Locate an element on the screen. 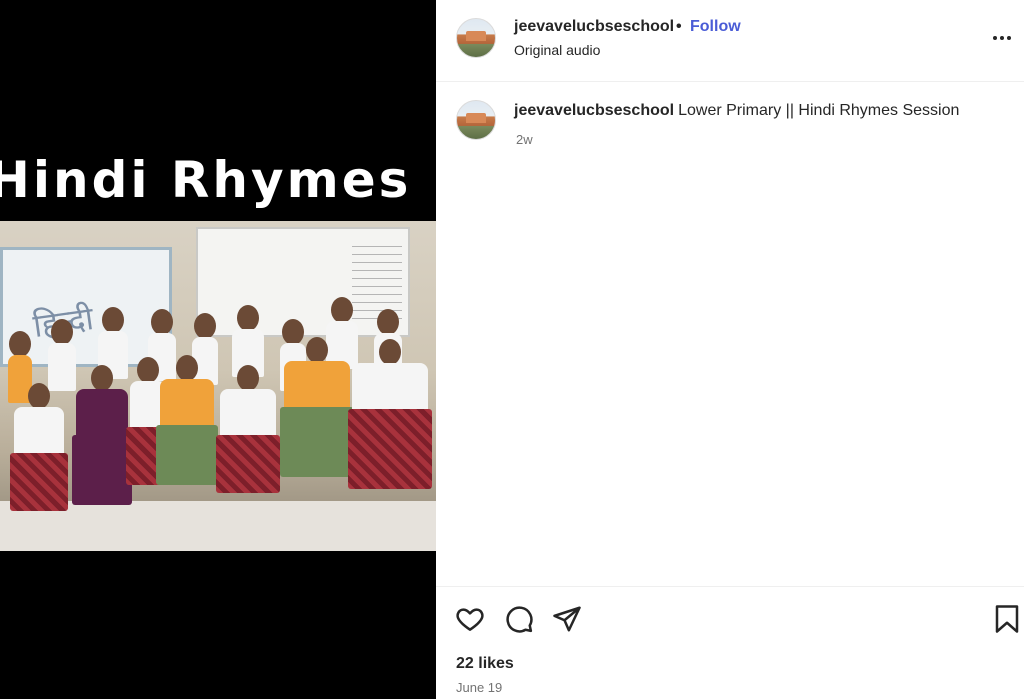 Image resolution: width=1024 pixels, height=699 pixels. caption-avatar is located at coordinates (476, 120).